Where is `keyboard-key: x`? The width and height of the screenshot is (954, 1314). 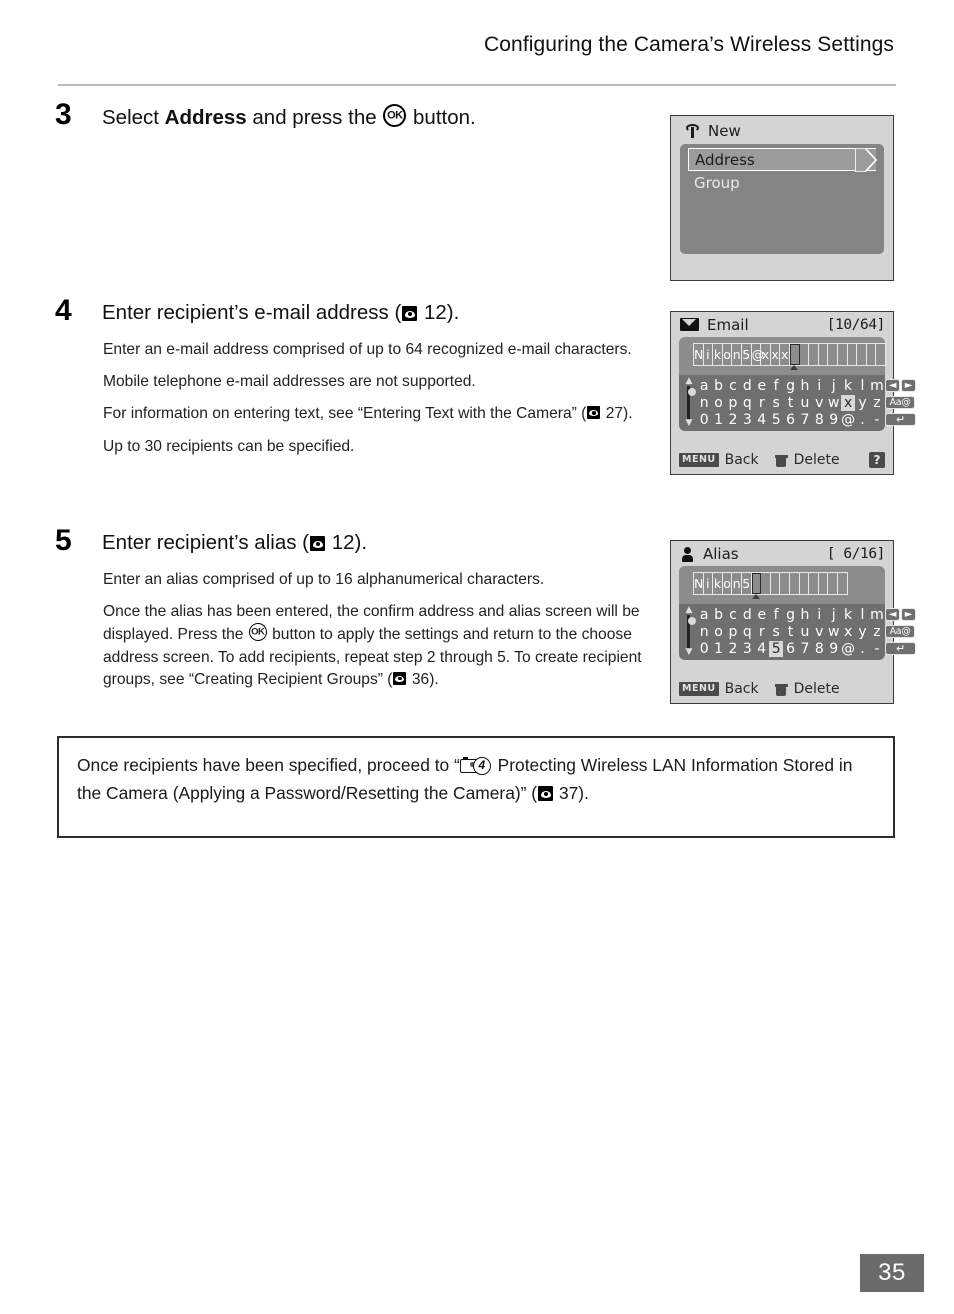 keyboard-key: x is located at coordinates (848, 632).